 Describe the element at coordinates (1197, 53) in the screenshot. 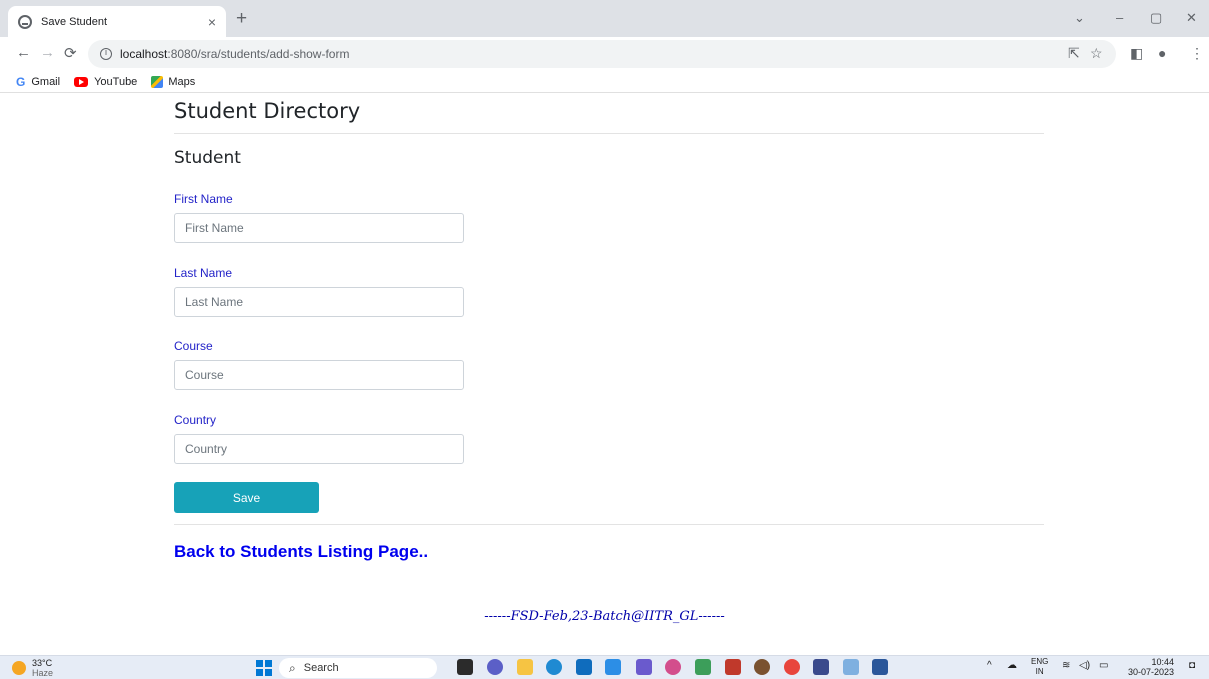

I see `menu-kebab-icon: ⋮` at that location.